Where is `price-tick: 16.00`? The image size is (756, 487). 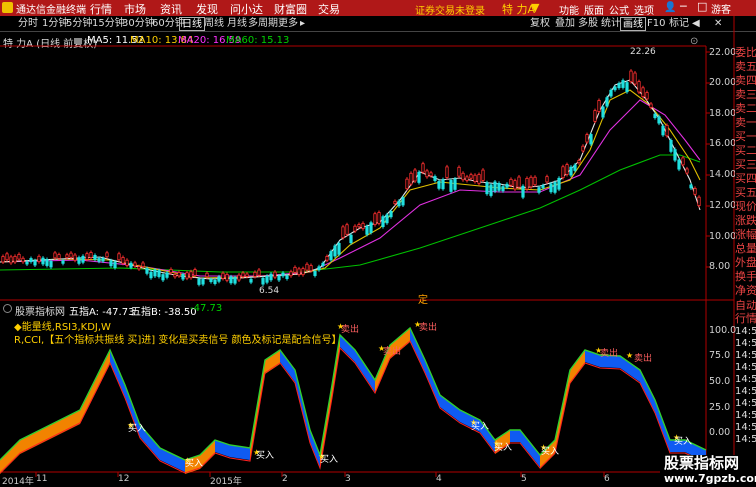
price-tick: 16.00 is located at coordinates (723, 143).